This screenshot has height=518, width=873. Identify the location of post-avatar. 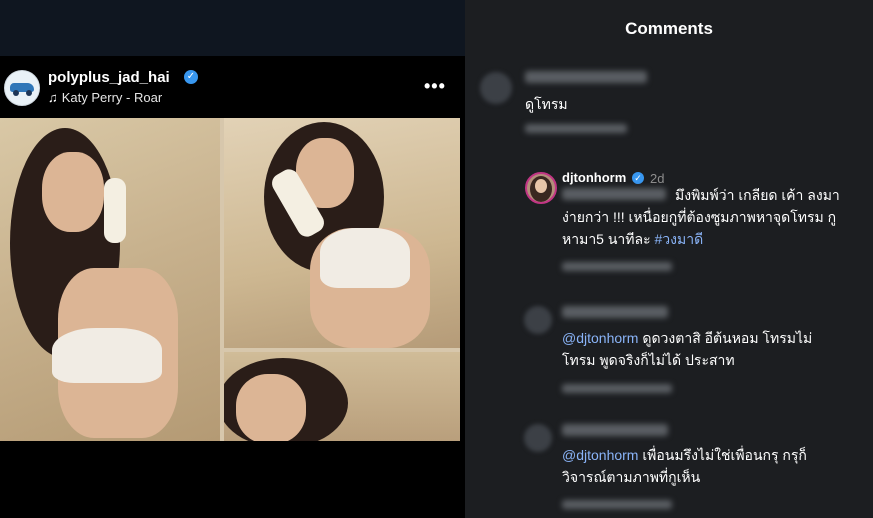
(22, 88).